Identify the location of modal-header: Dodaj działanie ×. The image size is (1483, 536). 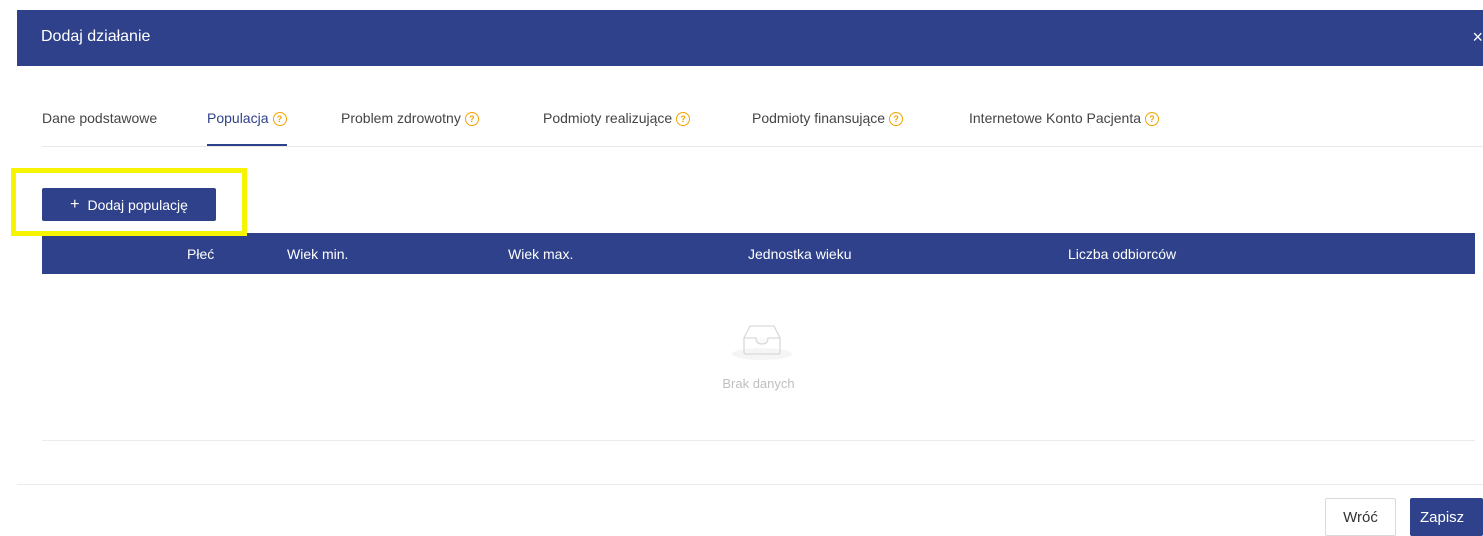
(750, 38).